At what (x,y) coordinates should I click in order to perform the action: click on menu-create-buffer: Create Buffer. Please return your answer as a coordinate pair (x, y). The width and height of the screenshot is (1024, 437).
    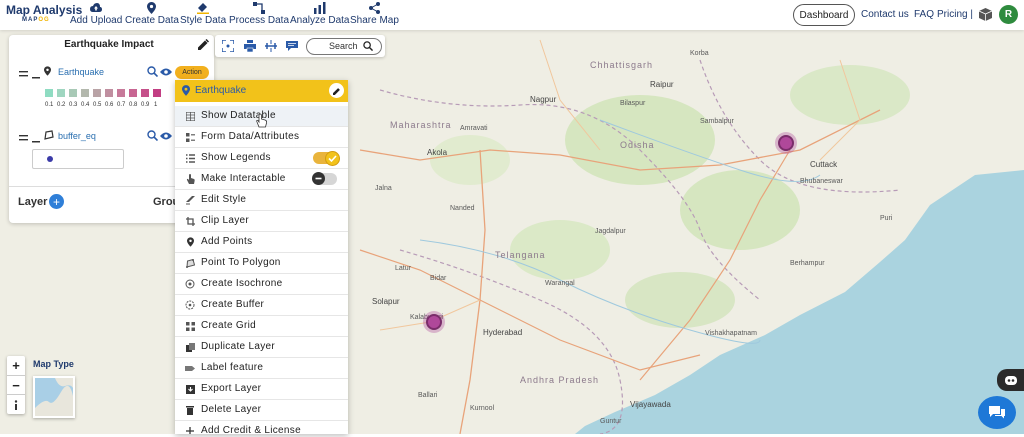
    Looking at the image, I should click on (261, 305).